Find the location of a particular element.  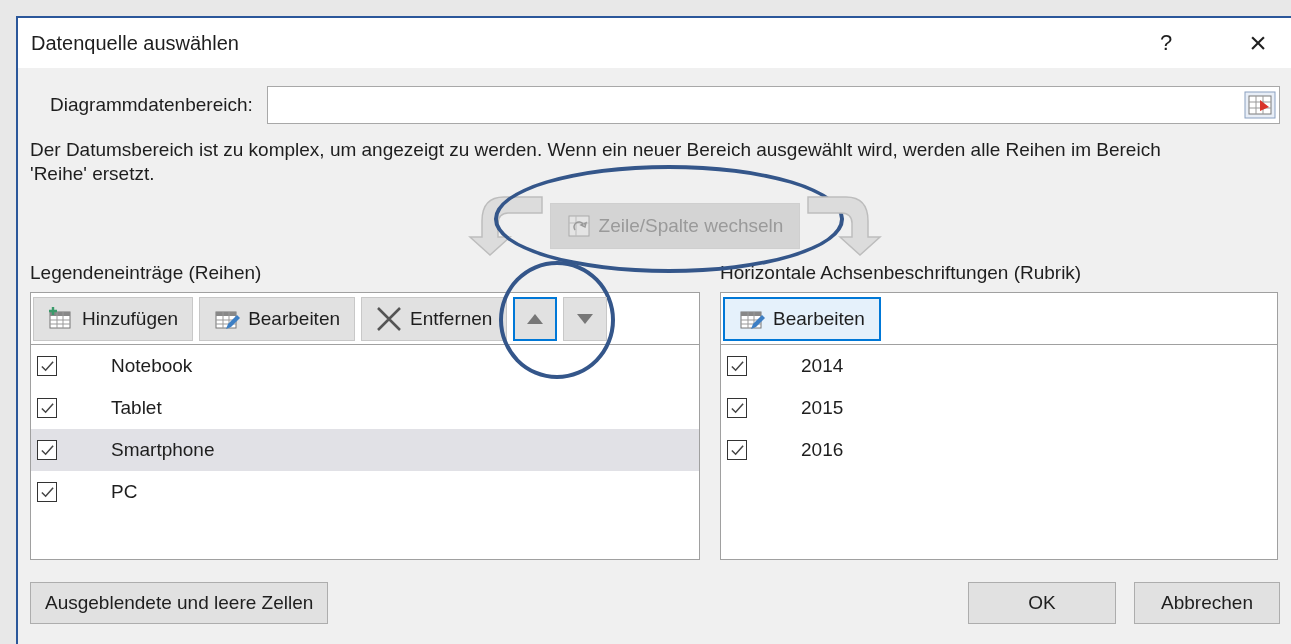

item-label: Tablet is located at coordinates (136, 408).